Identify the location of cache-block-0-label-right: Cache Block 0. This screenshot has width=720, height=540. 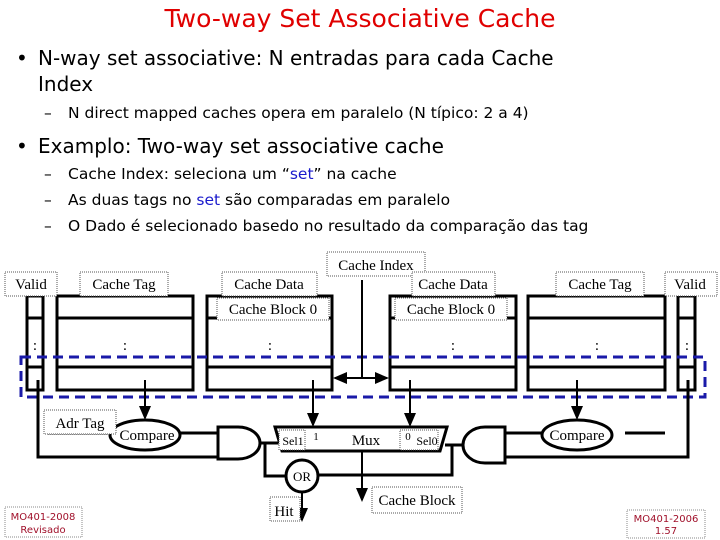
(451, 310).